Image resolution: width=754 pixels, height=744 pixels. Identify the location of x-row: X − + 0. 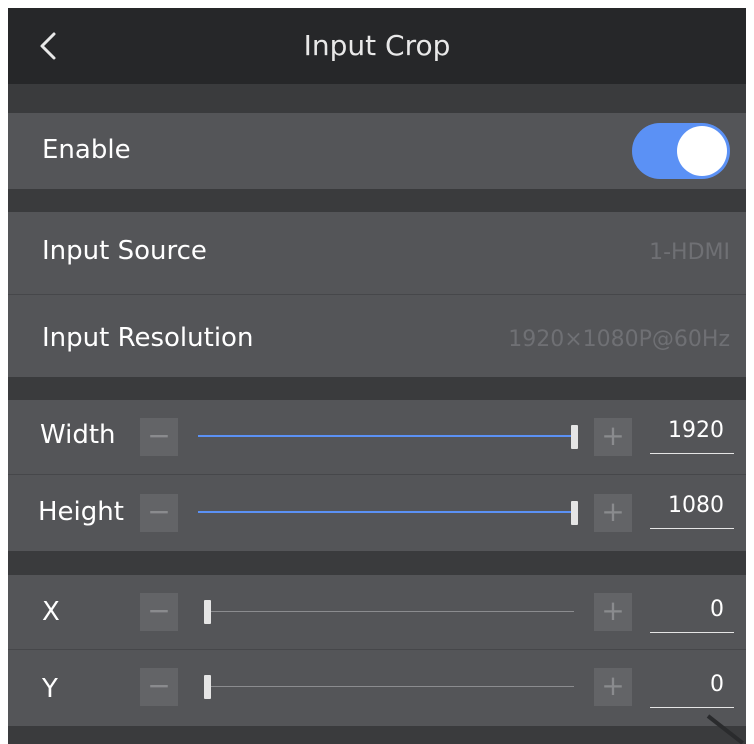
(377, 612).